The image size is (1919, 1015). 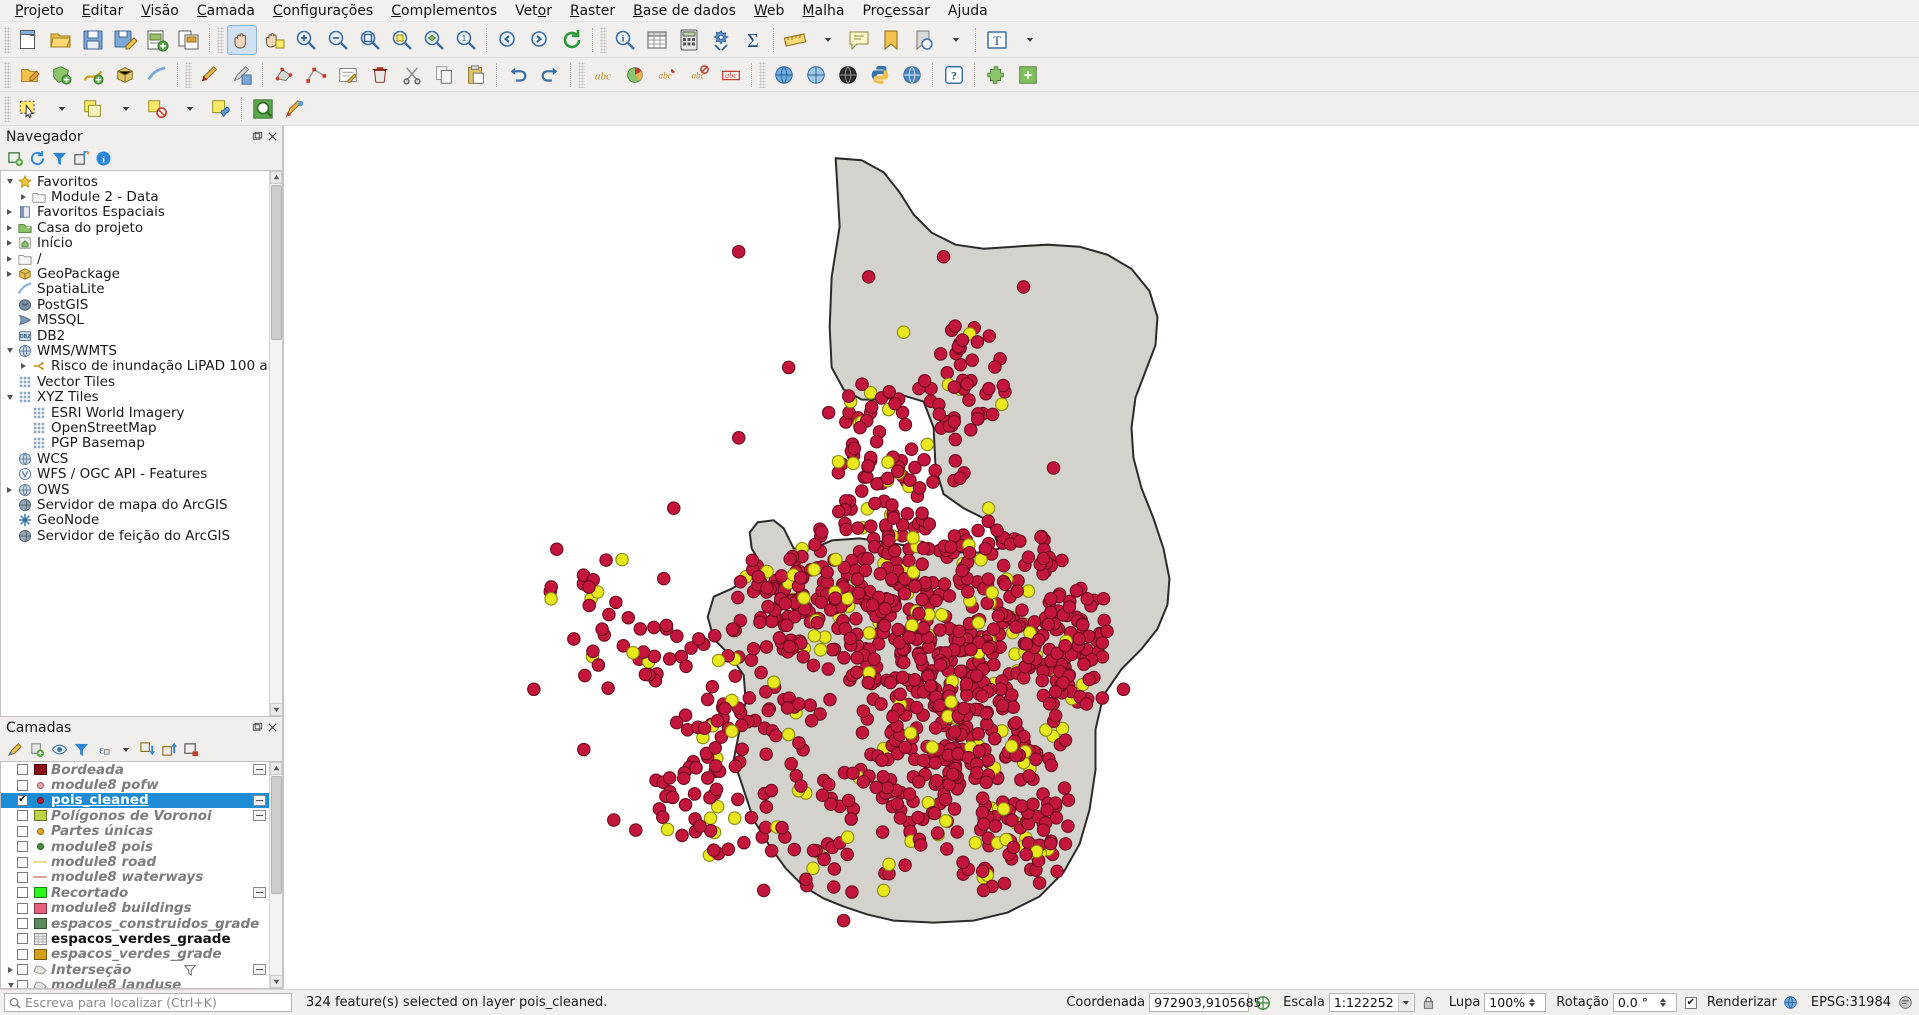 I want to click on menu-item-camada: Camada, so click(x=226, y=11).